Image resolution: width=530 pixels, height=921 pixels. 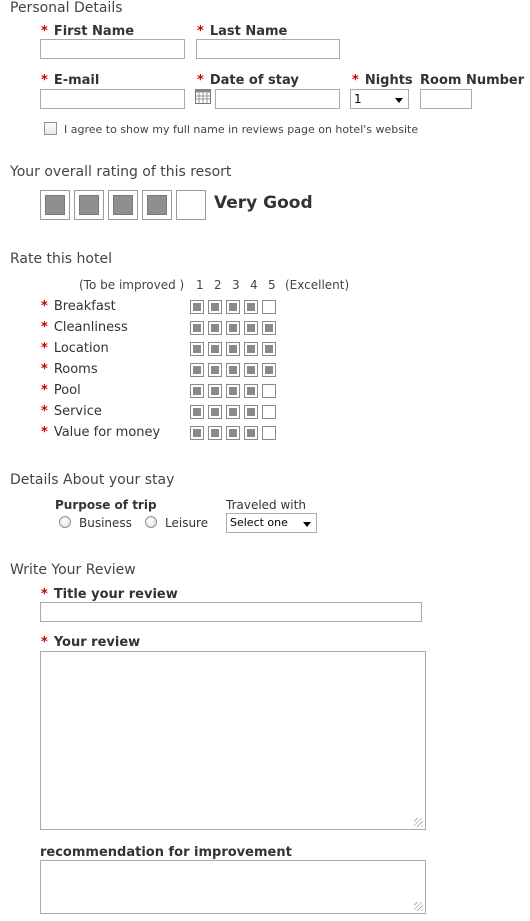 I want to click on email-label: * E-mail, so click(x=70, y=80).